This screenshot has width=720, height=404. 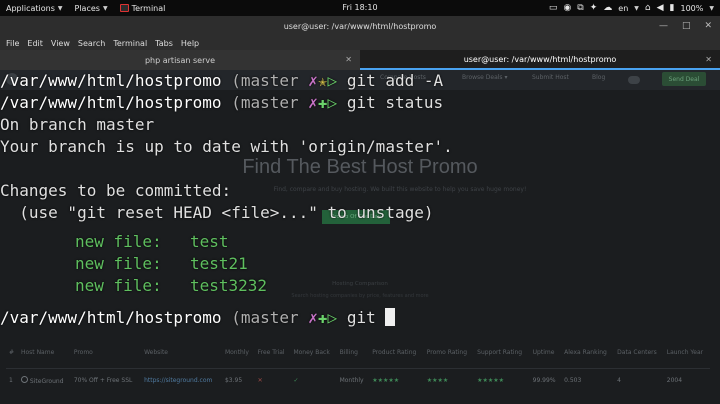 I want to click on website-link: https://siteground.com, so click(x=181, y=380).